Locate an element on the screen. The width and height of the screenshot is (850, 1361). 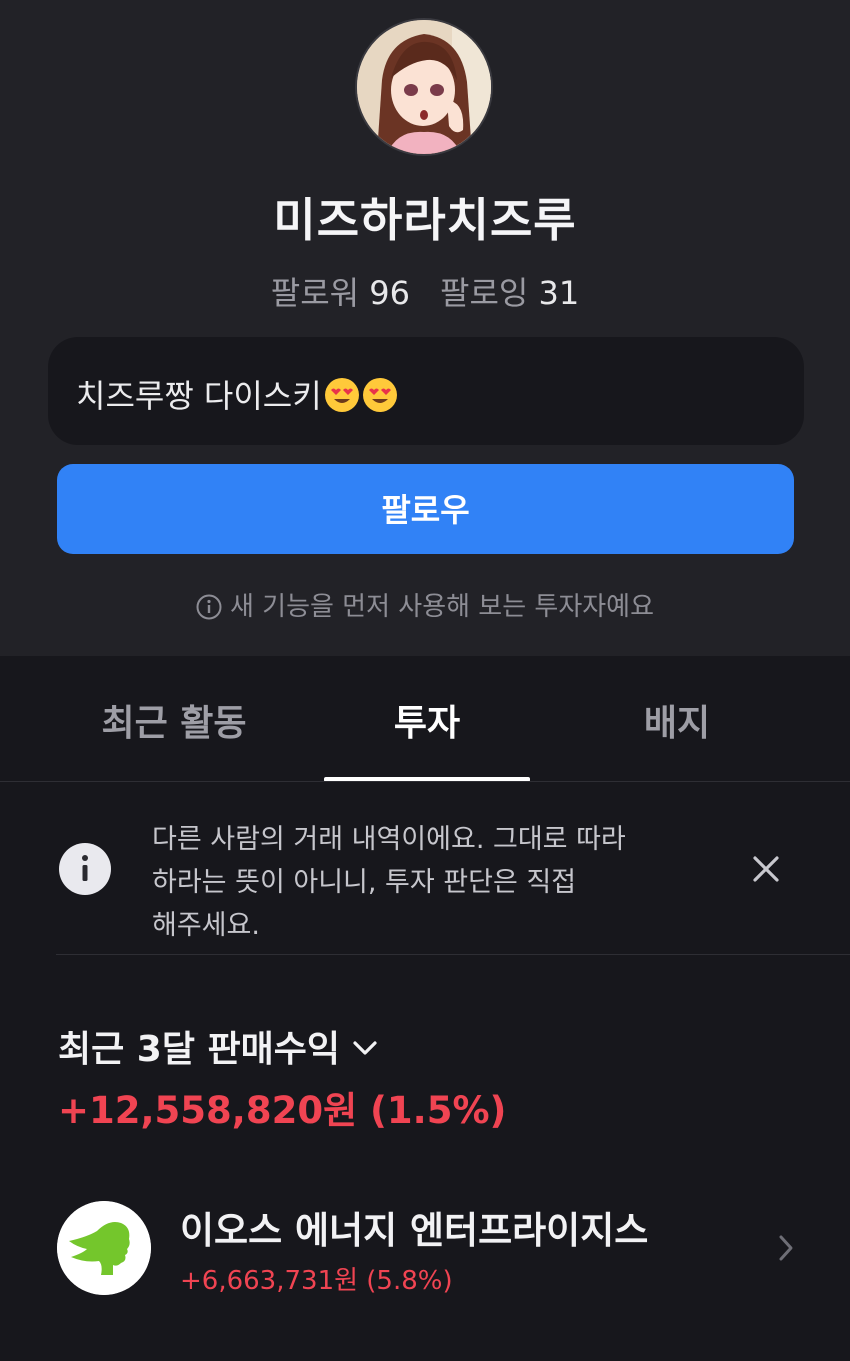
following-count: 31 is located at coordinates (559, 293).